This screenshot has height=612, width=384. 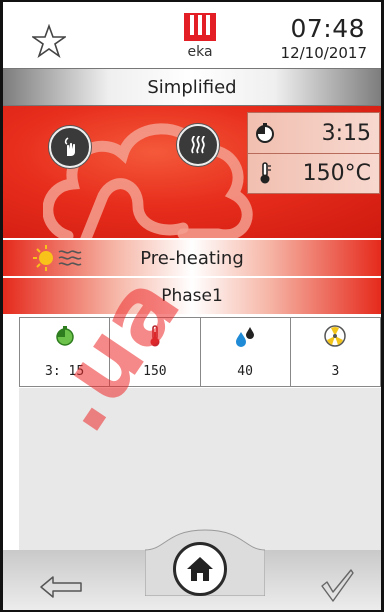 I want to click on home-button, so click(x=200, y=569).